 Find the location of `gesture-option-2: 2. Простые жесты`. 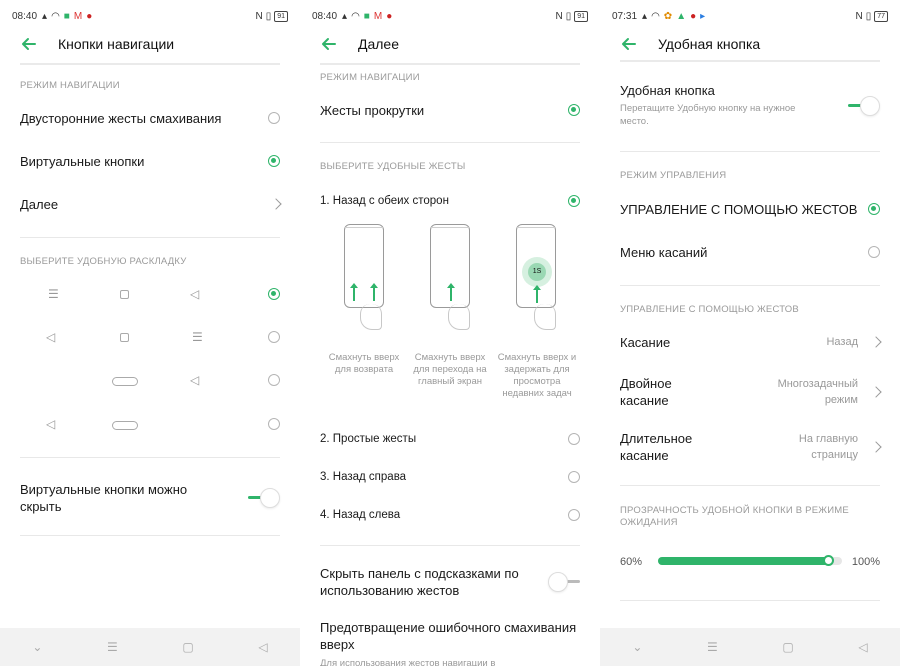

gesture-option-2: 2. Простые жесты is located at coordinates (450, 439).